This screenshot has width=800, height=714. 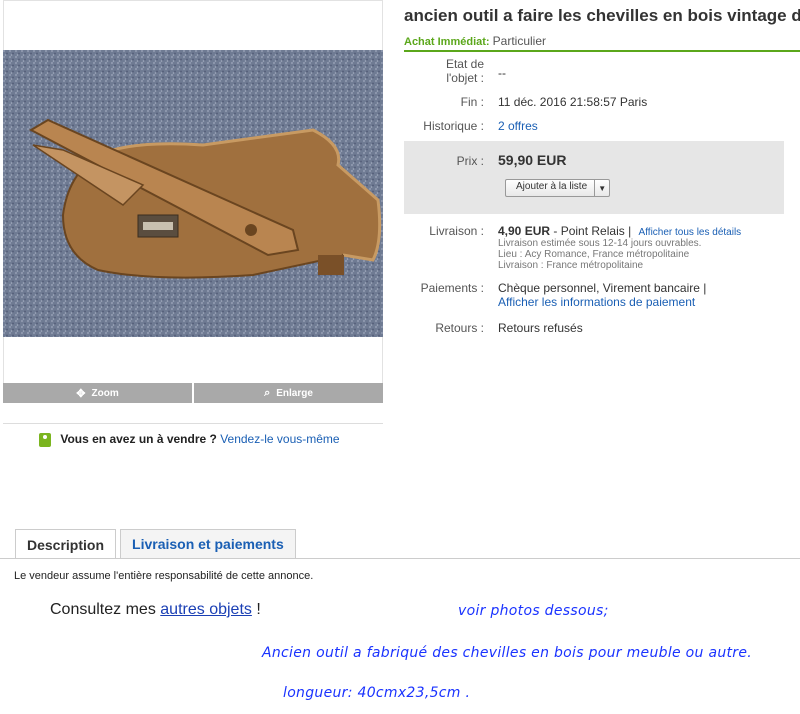 What do you see at coordinates (400, 558) in the screenshot?
I see `tab-divider` at bounding box center [400, 558].